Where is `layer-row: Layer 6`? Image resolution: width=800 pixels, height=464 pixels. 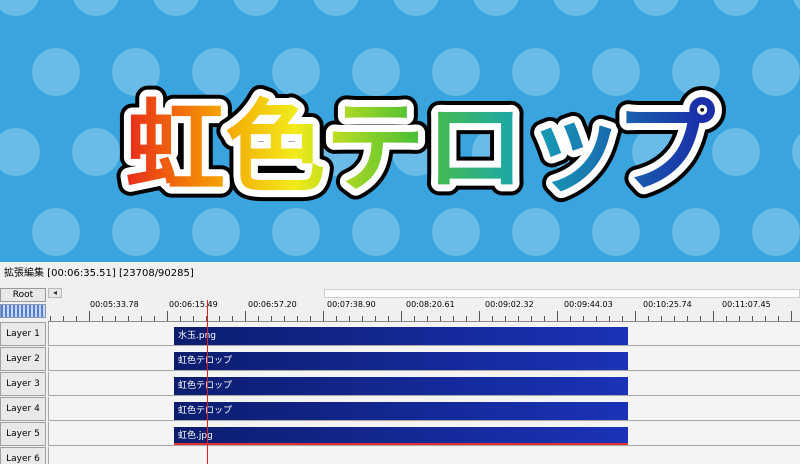 layer-row: Layer 6 is located at coordinates (400, 455).